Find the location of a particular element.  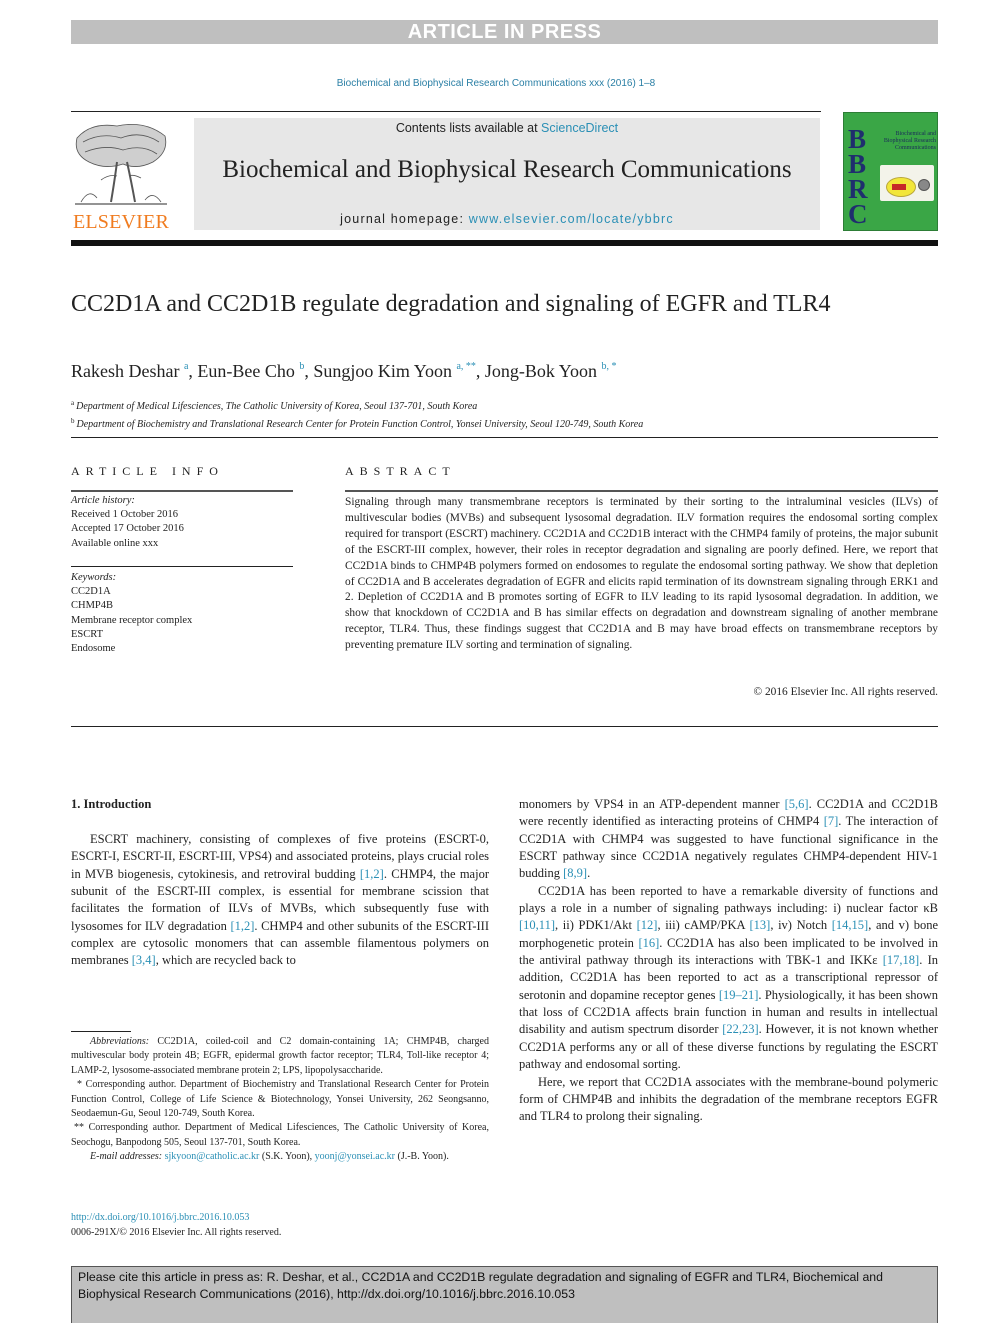

homepage-prefix: journal homepage: is located at coordinates (404, 219).